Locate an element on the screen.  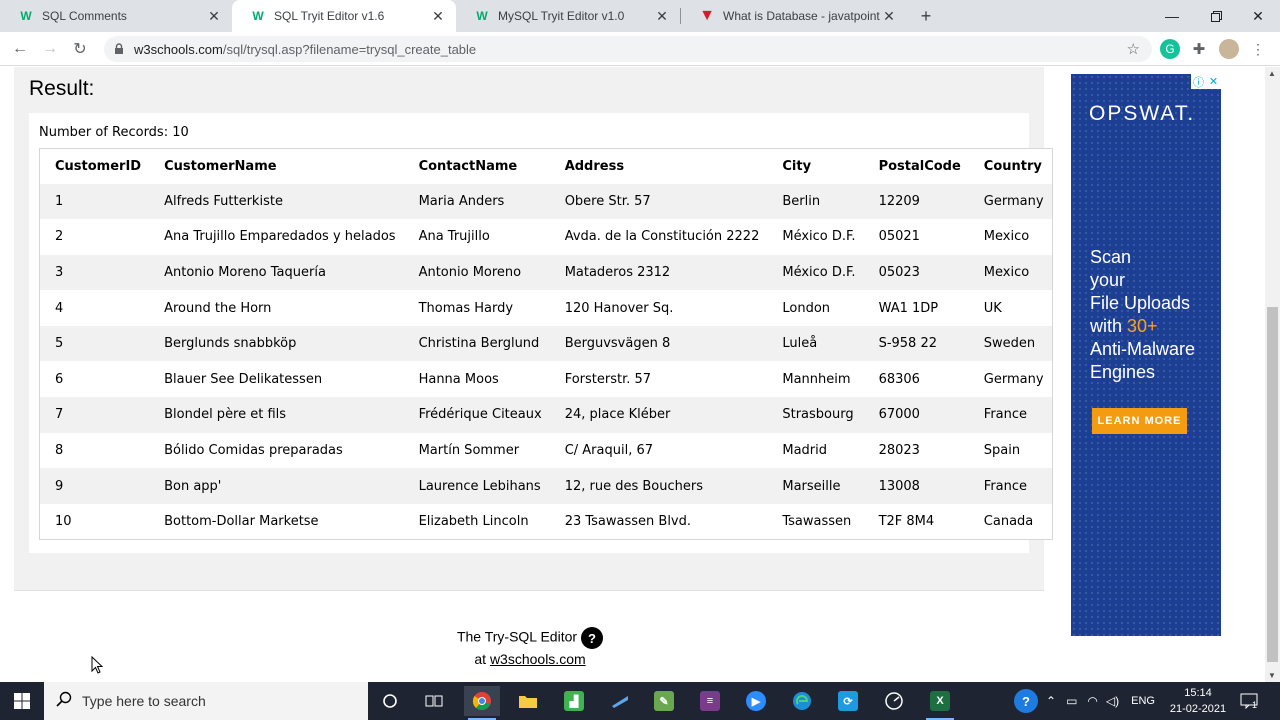
w3schools-favicon-icon: W is located at coordinates (26, 16).